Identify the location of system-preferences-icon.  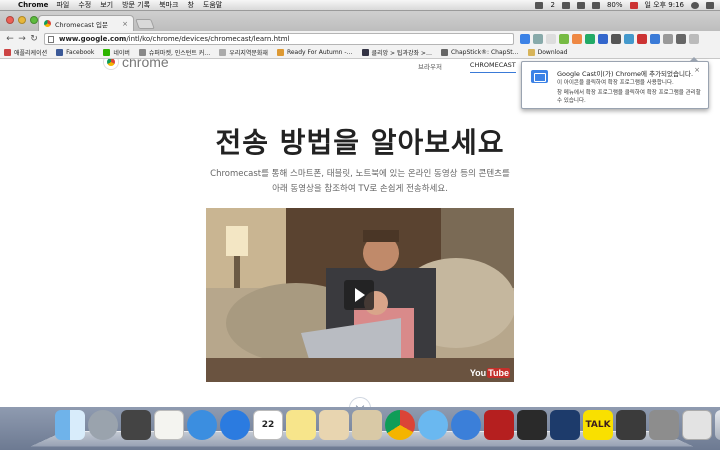
(664, 425).